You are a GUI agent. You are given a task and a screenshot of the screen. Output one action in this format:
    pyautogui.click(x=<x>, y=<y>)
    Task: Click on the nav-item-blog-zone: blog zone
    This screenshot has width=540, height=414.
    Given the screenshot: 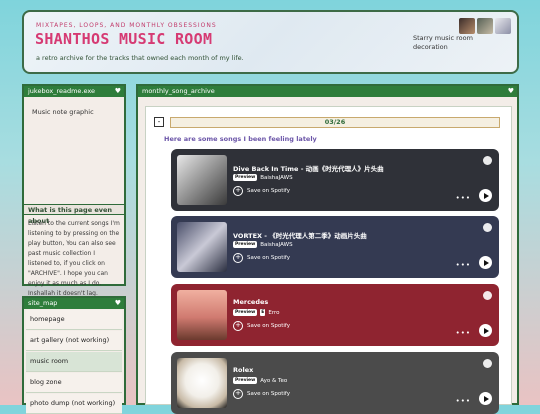 What is the action you would take?
    pyautogui.click(x=74, y=383)
    